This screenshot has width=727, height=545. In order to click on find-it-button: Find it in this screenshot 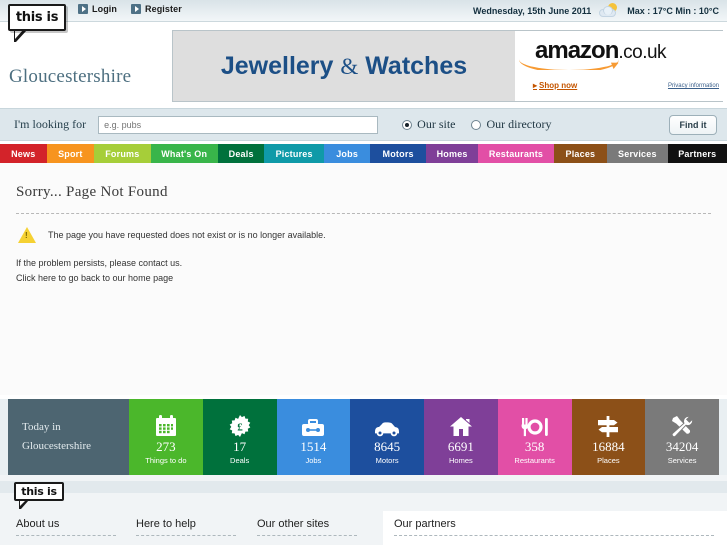, I will do `click(693, 125)`.